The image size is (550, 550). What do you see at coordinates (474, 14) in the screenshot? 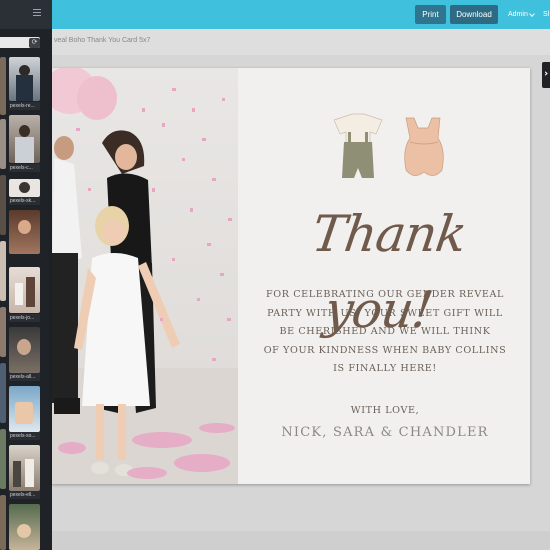
I see `download-button: Download` at bounding box center [474, 14].